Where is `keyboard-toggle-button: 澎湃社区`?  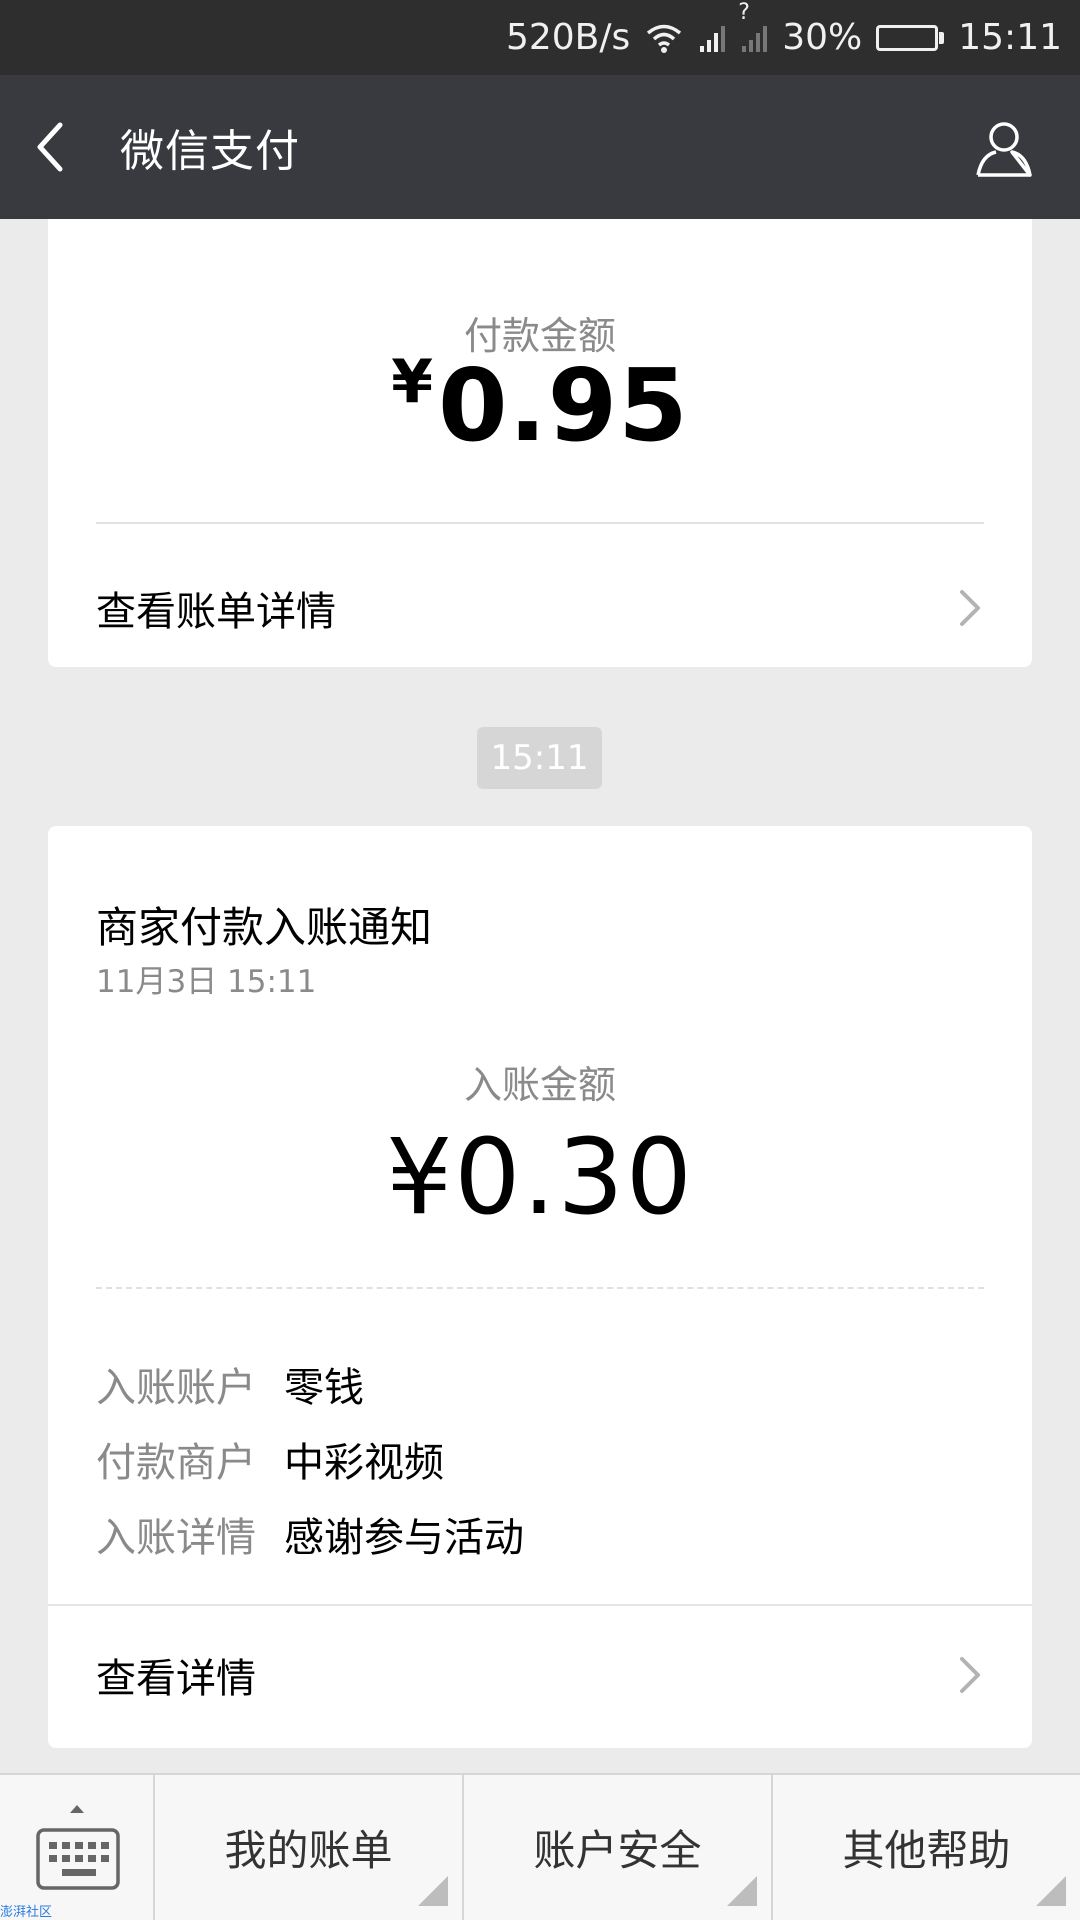
keyboard-toggle-button: 澎湃社区 is located at coordinates (77, 1847).